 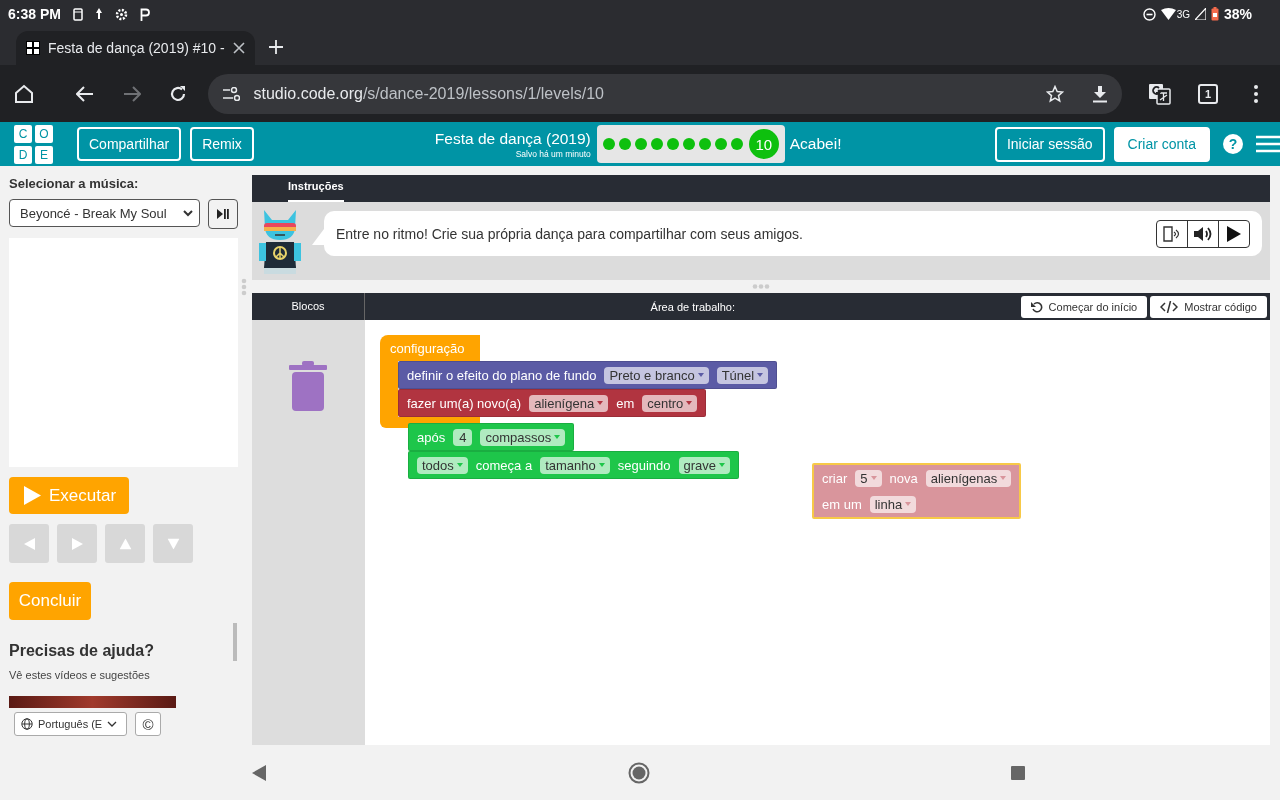 What do you see at coordinates (815, 144) in the screenshot?
I see `finish-link: Acabei!` at bounding box center [815, 144].